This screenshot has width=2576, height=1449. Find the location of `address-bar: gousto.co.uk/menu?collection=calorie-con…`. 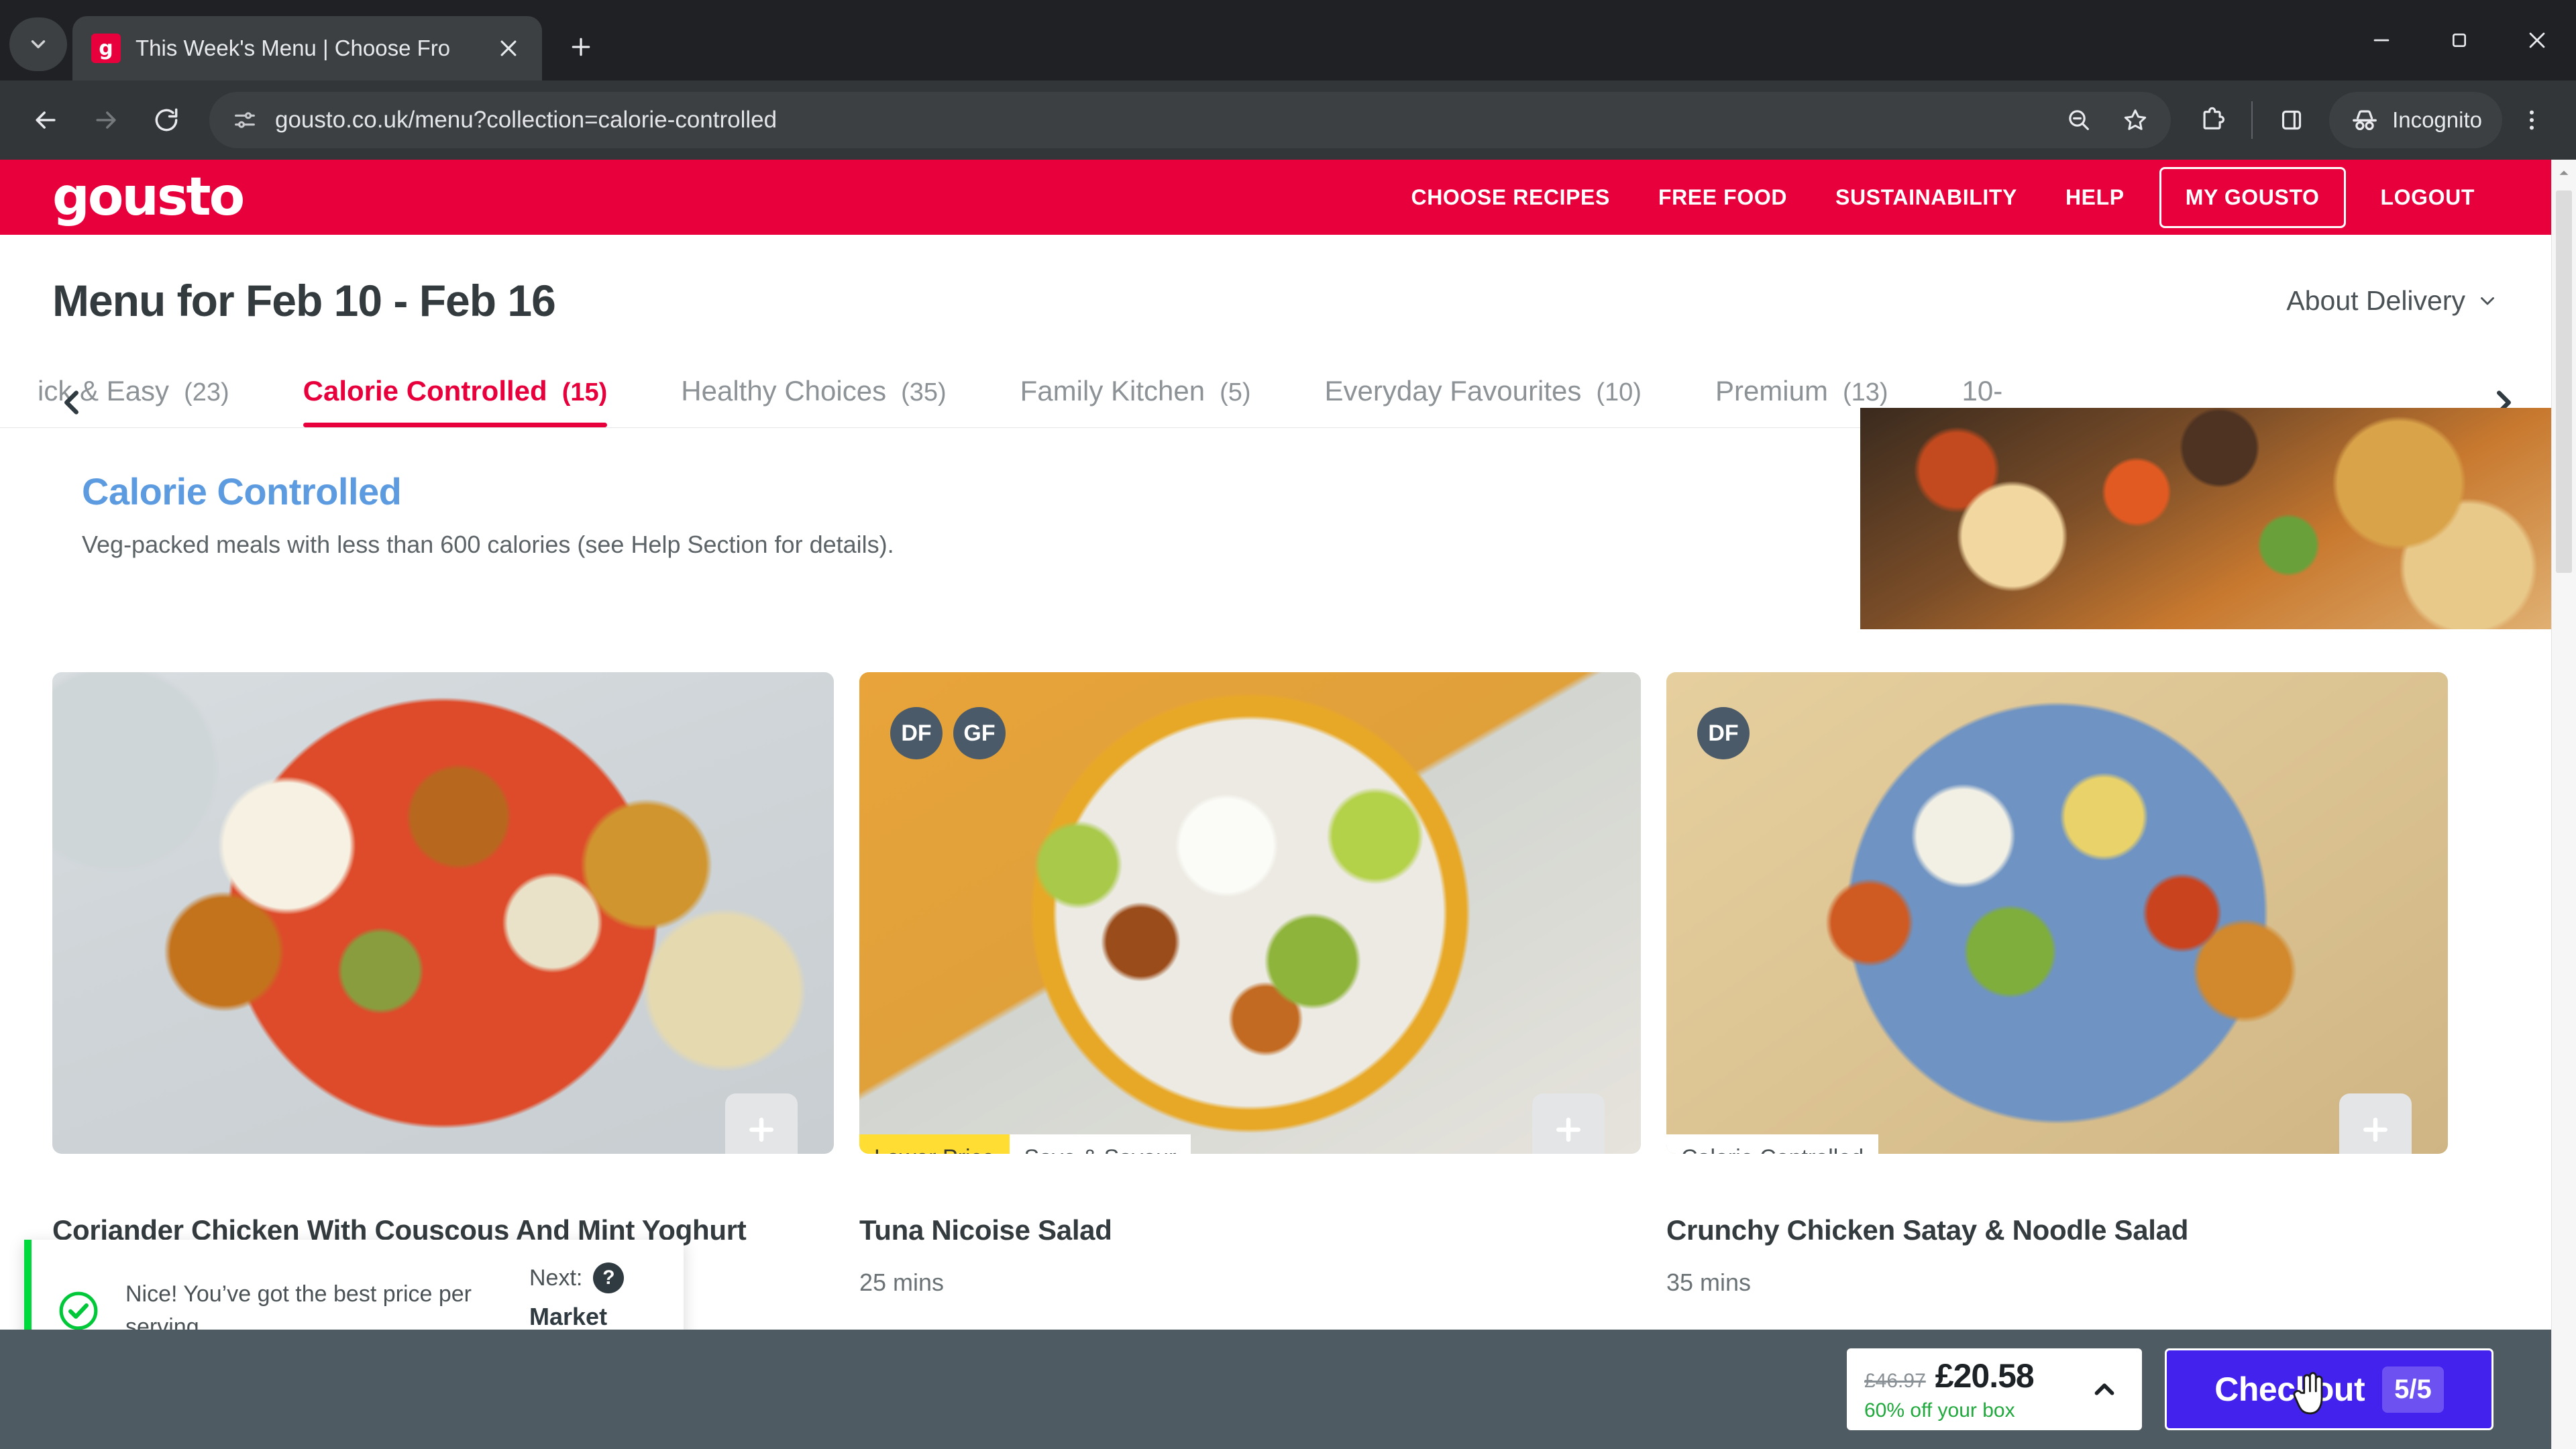

address-bar: gousto.co.uk/menu?collection=calorie-con… is located at coordinates (1190, 120).